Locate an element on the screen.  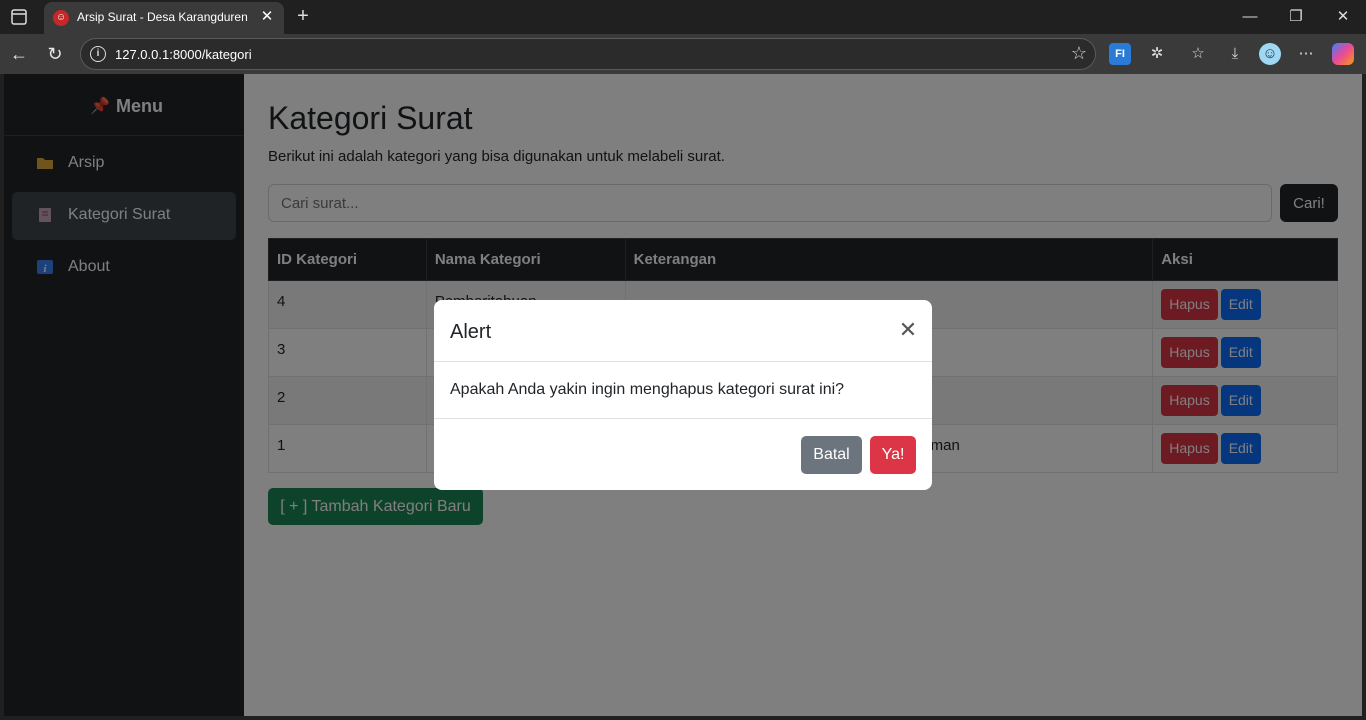
browser-tab: ☺ Arsip Surat - Desa Karangduren ✕ is located at coordinates (164, 18).